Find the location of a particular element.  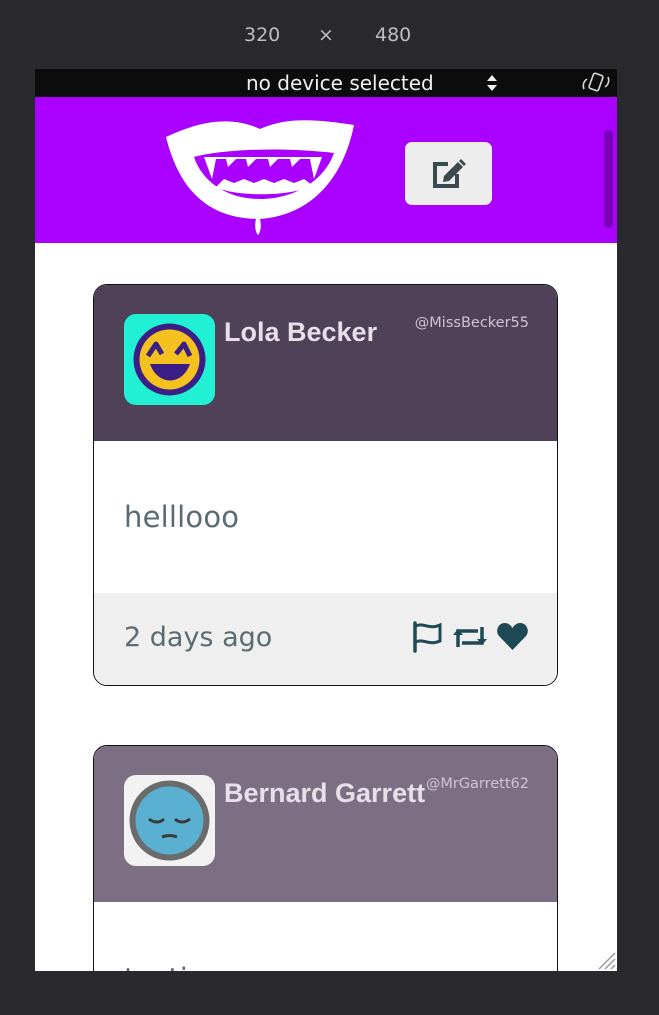

vampire-mouth-logo is located at coordinates (260, 175).